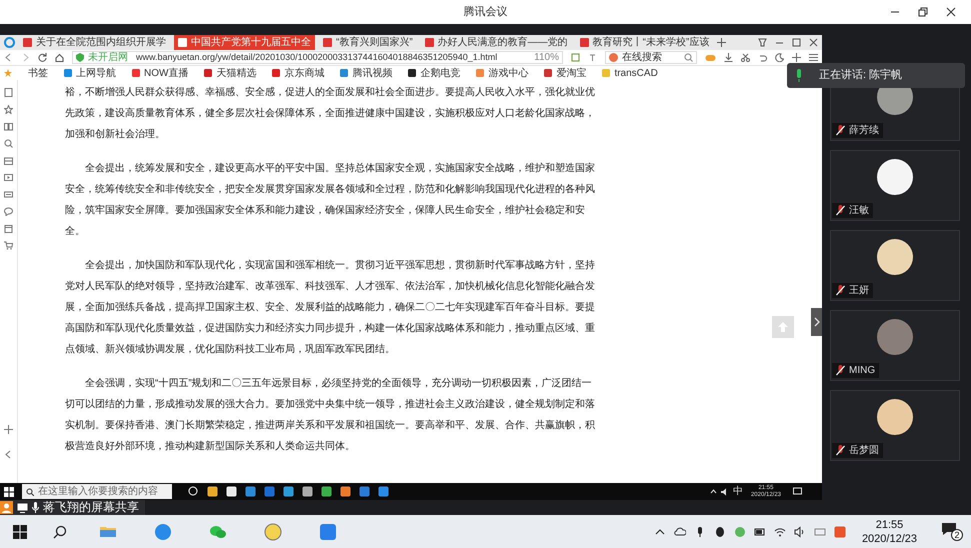 The image size is (971, 548). What do you see at coordinates (737, 491) in the screenshot?
I see `input-method-indicator: 中` at bounding box center [737, 491].